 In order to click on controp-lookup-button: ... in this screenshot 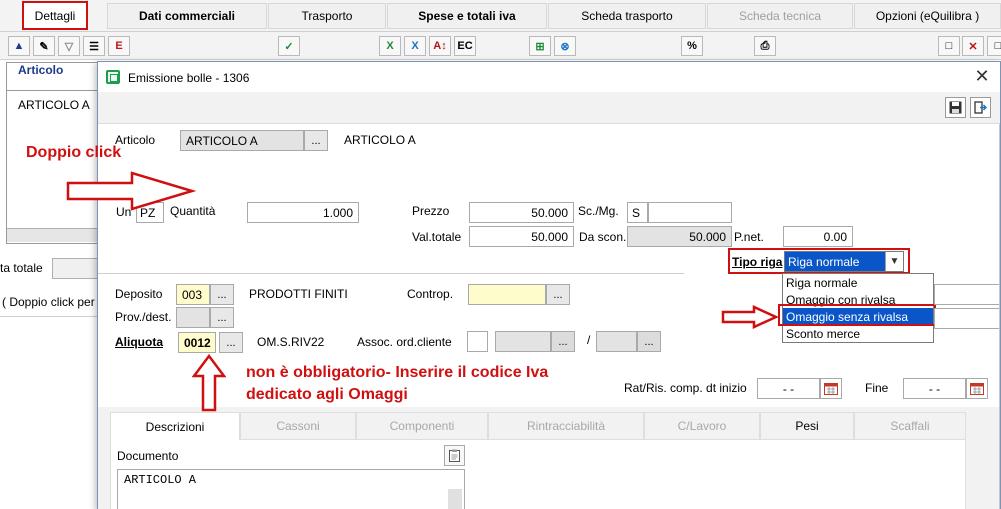, I will do `click(558, 294)`.